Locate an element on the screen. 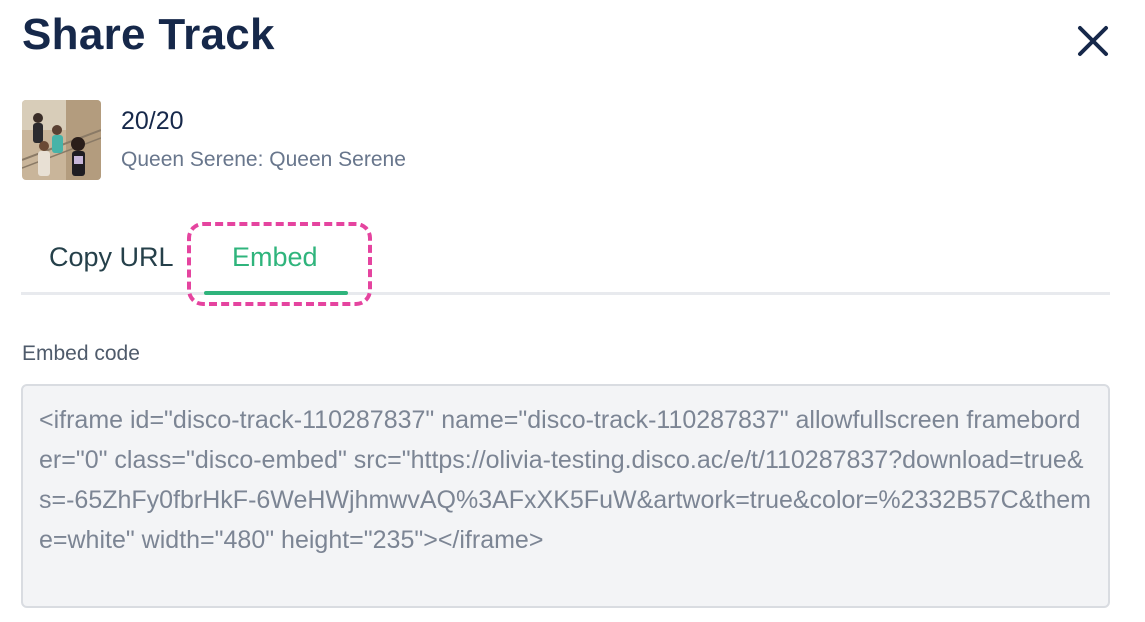  track-info: 20/20 Queen Serene: Queen Serene is located at coordinates (214, 140).